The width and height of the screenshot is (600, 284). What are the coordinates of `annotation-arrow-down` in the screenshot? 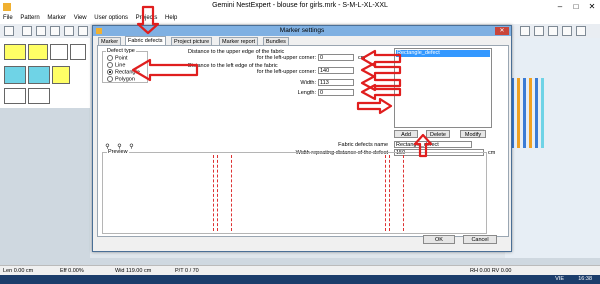 It's located at (148, 20).